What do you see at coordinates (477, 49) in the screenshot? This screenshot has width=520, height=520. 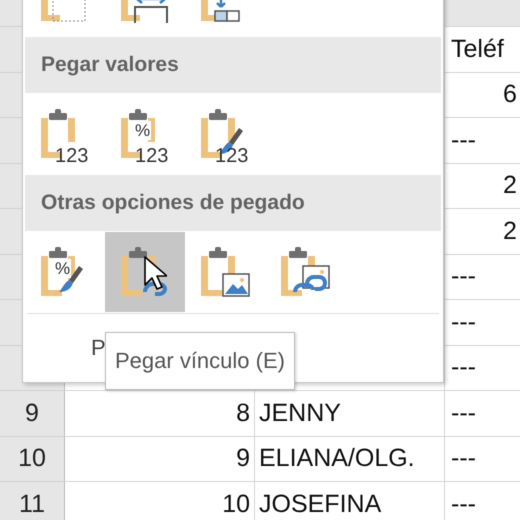 I see `column-header-cell: Teléf` at bounding box center [477, 49].